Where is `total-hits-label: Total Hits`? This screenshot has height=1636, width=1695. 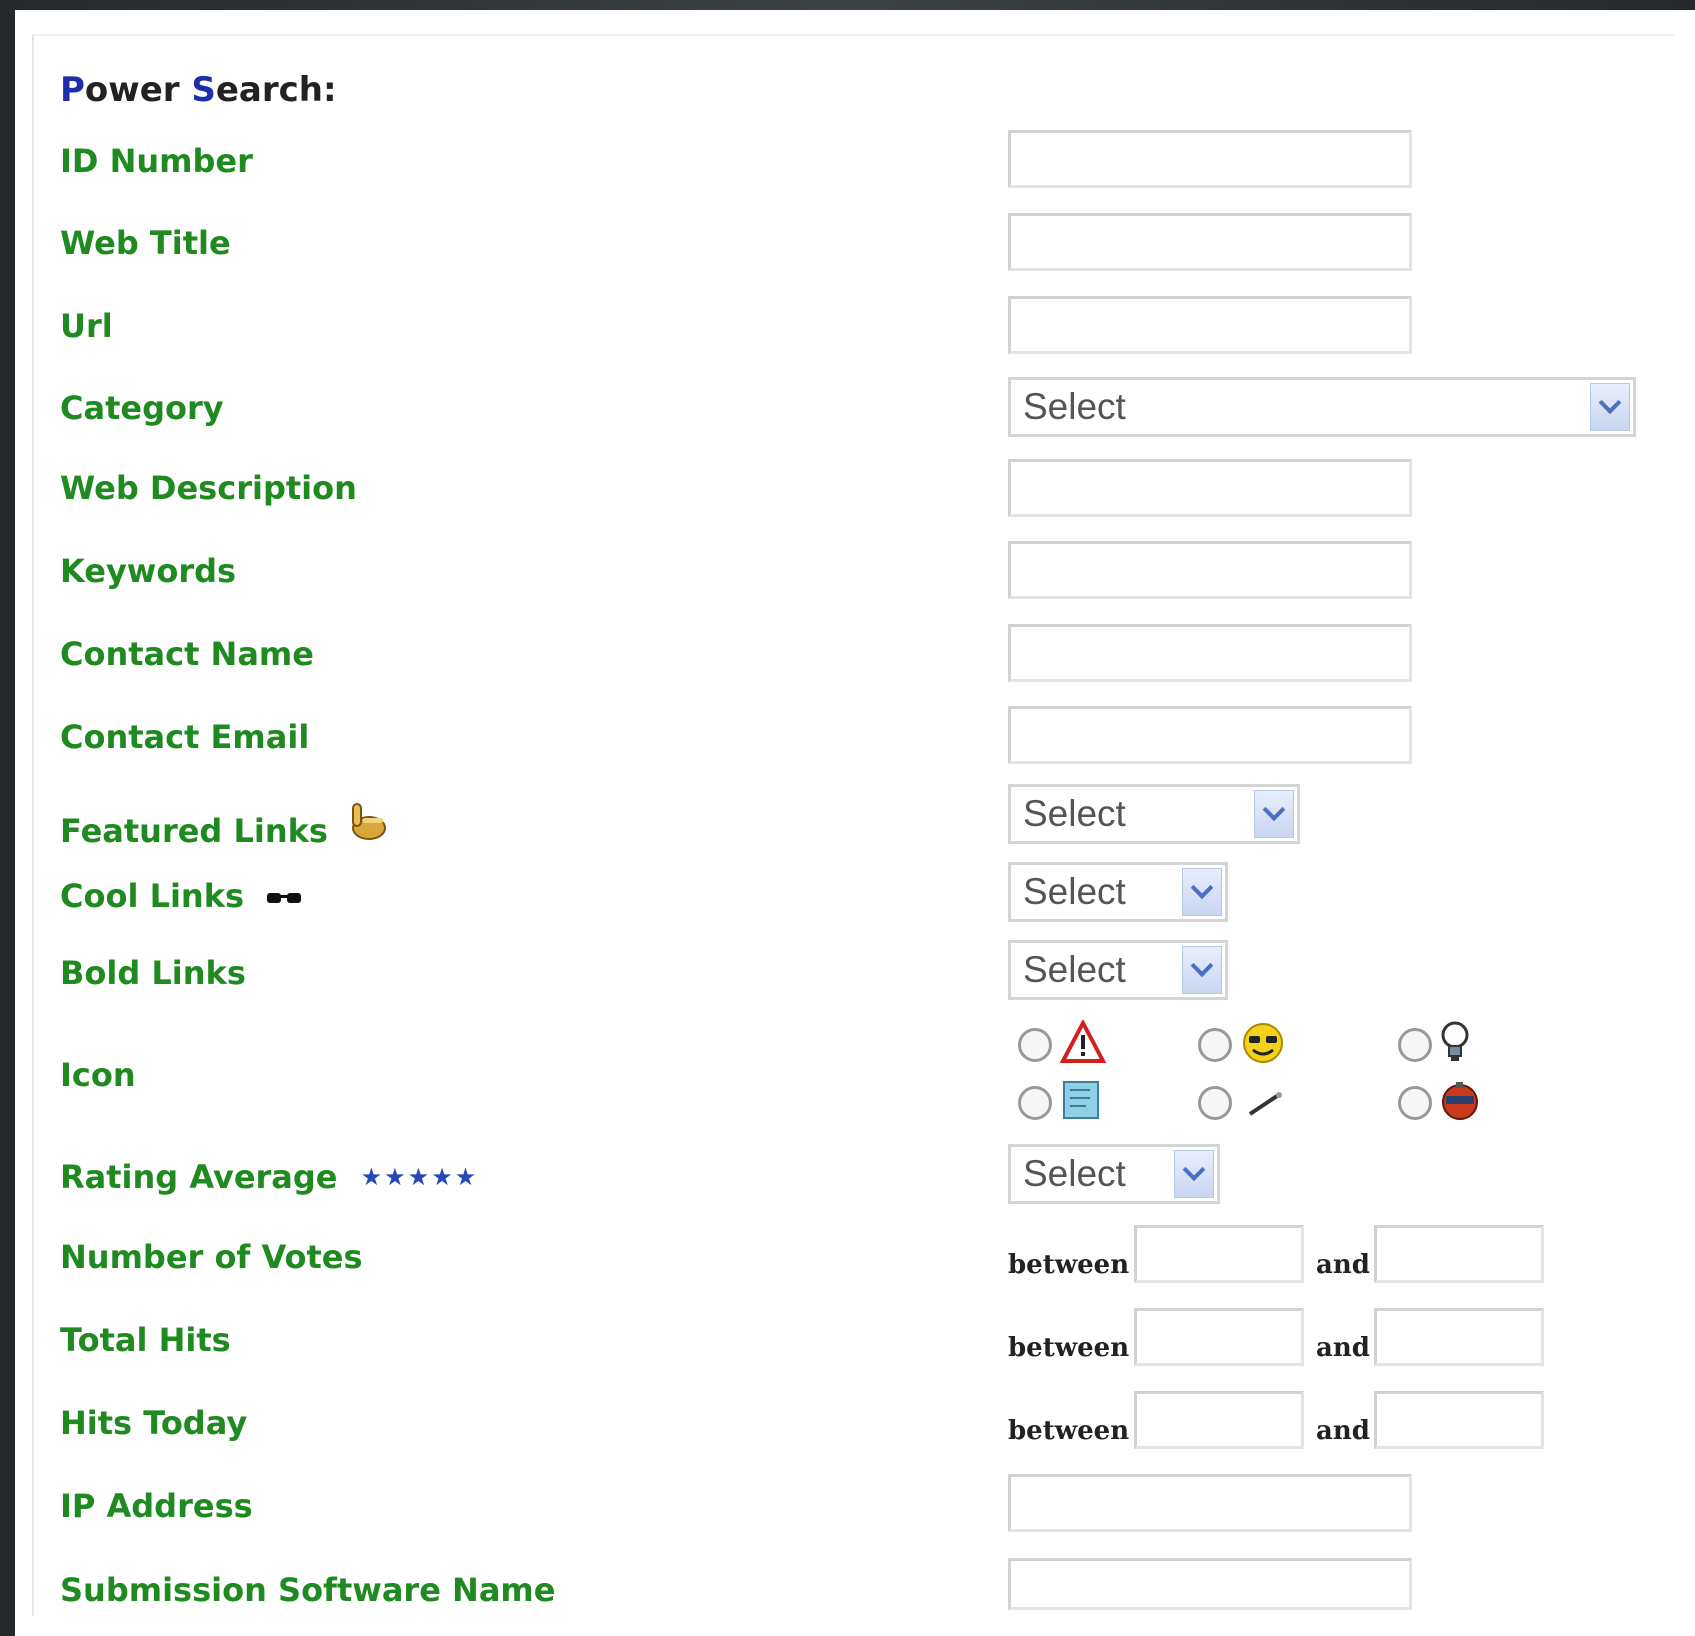
total-hits-label: Total Hits is located at coordinates (145, 1340).